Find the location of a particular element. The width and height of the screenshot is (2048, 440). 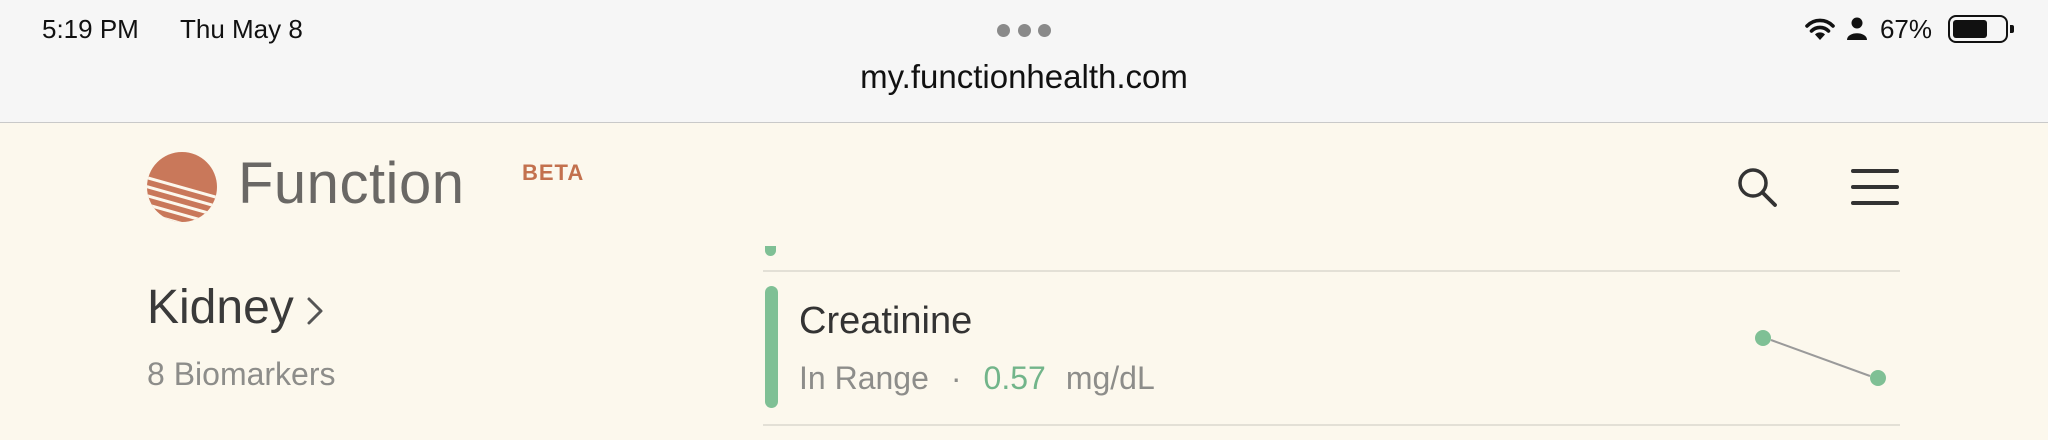

beta-badge: BETA is located at coordinates (553, 172).